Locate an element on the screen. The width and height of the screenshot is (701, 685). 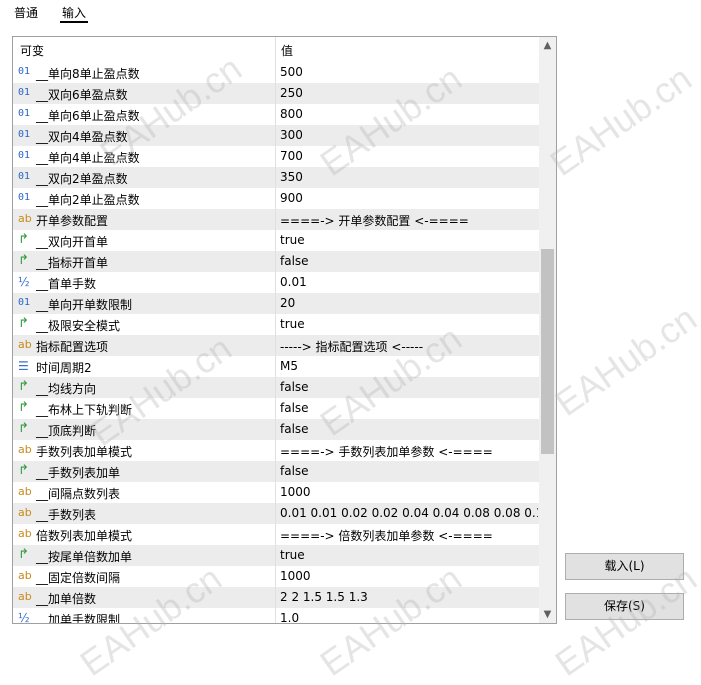
table-row: ab 手数列表加单模式 ====-> 手数列表加单参数 <-==== is located at coordinates (276, 450).